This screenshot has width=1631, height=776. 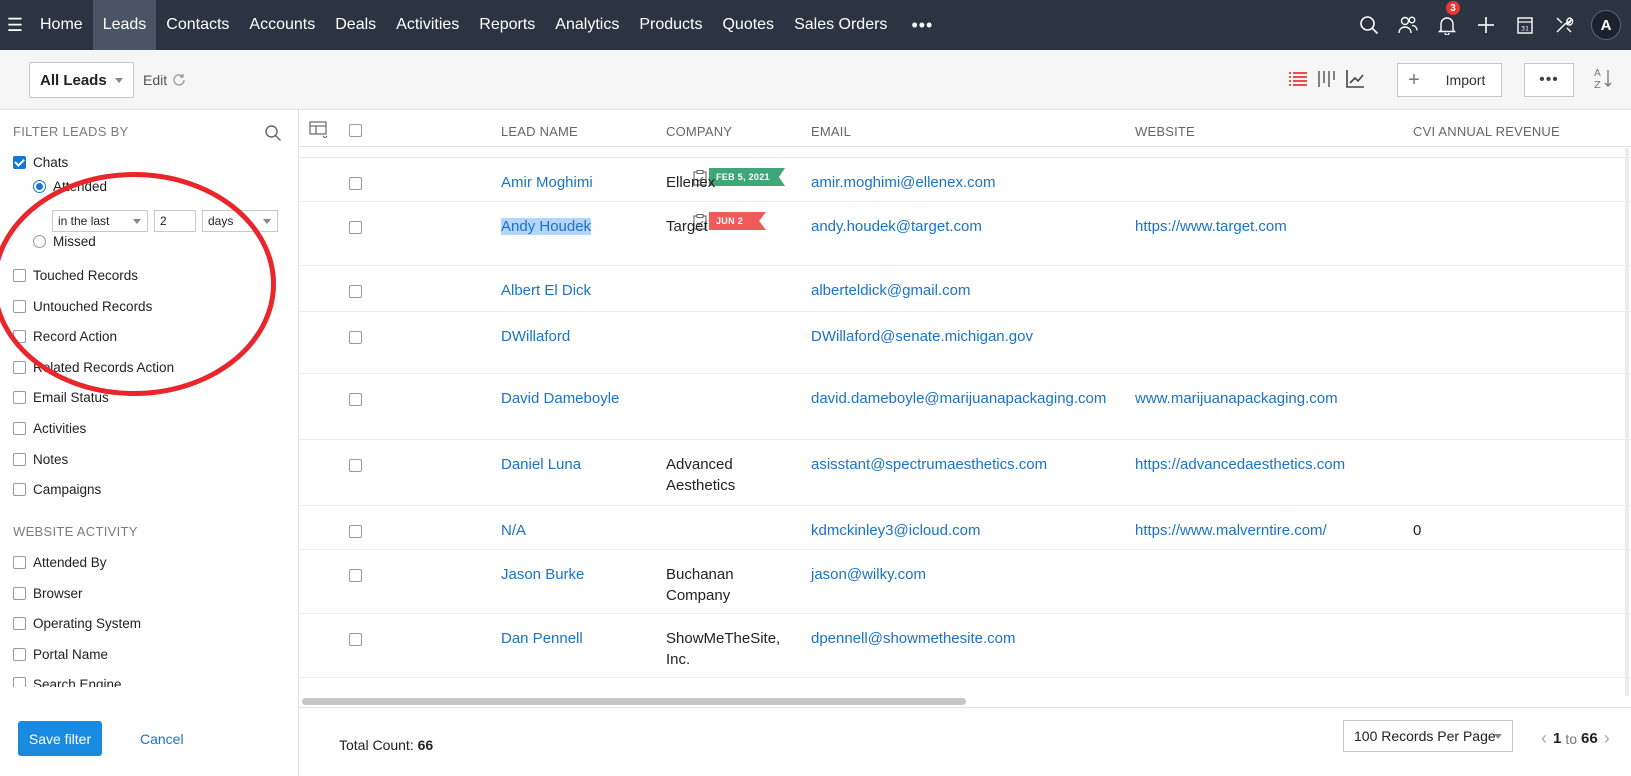 What do you see at coordinates (93, 367) in the screenshot?
I see `filter-related-records-action: Related Records Action` at bounding box center [93, 367].